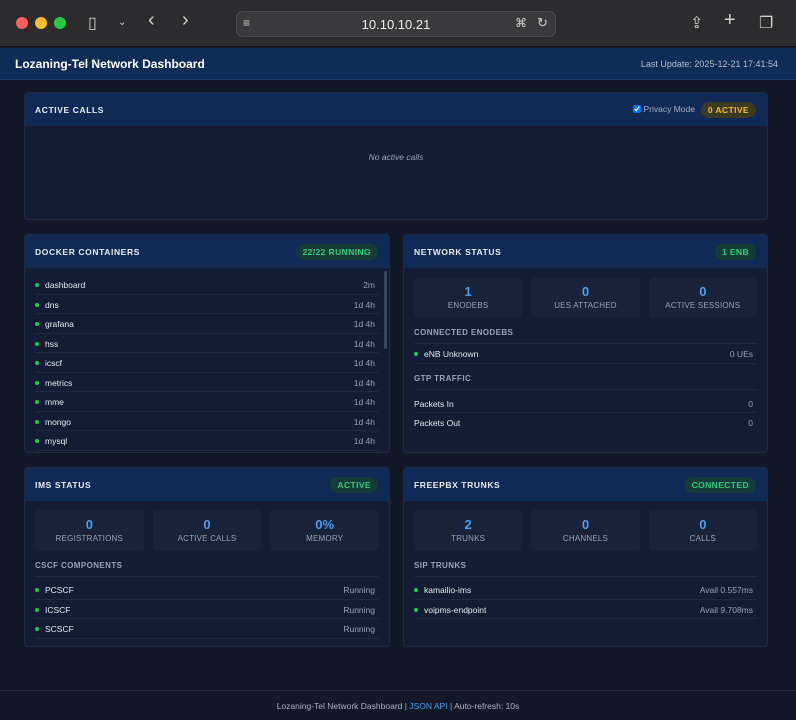  What do you see at coordinates (448, 590) in the screenshot?
I see `item-name: kamailio-ims` at bounding box center [448, 590].